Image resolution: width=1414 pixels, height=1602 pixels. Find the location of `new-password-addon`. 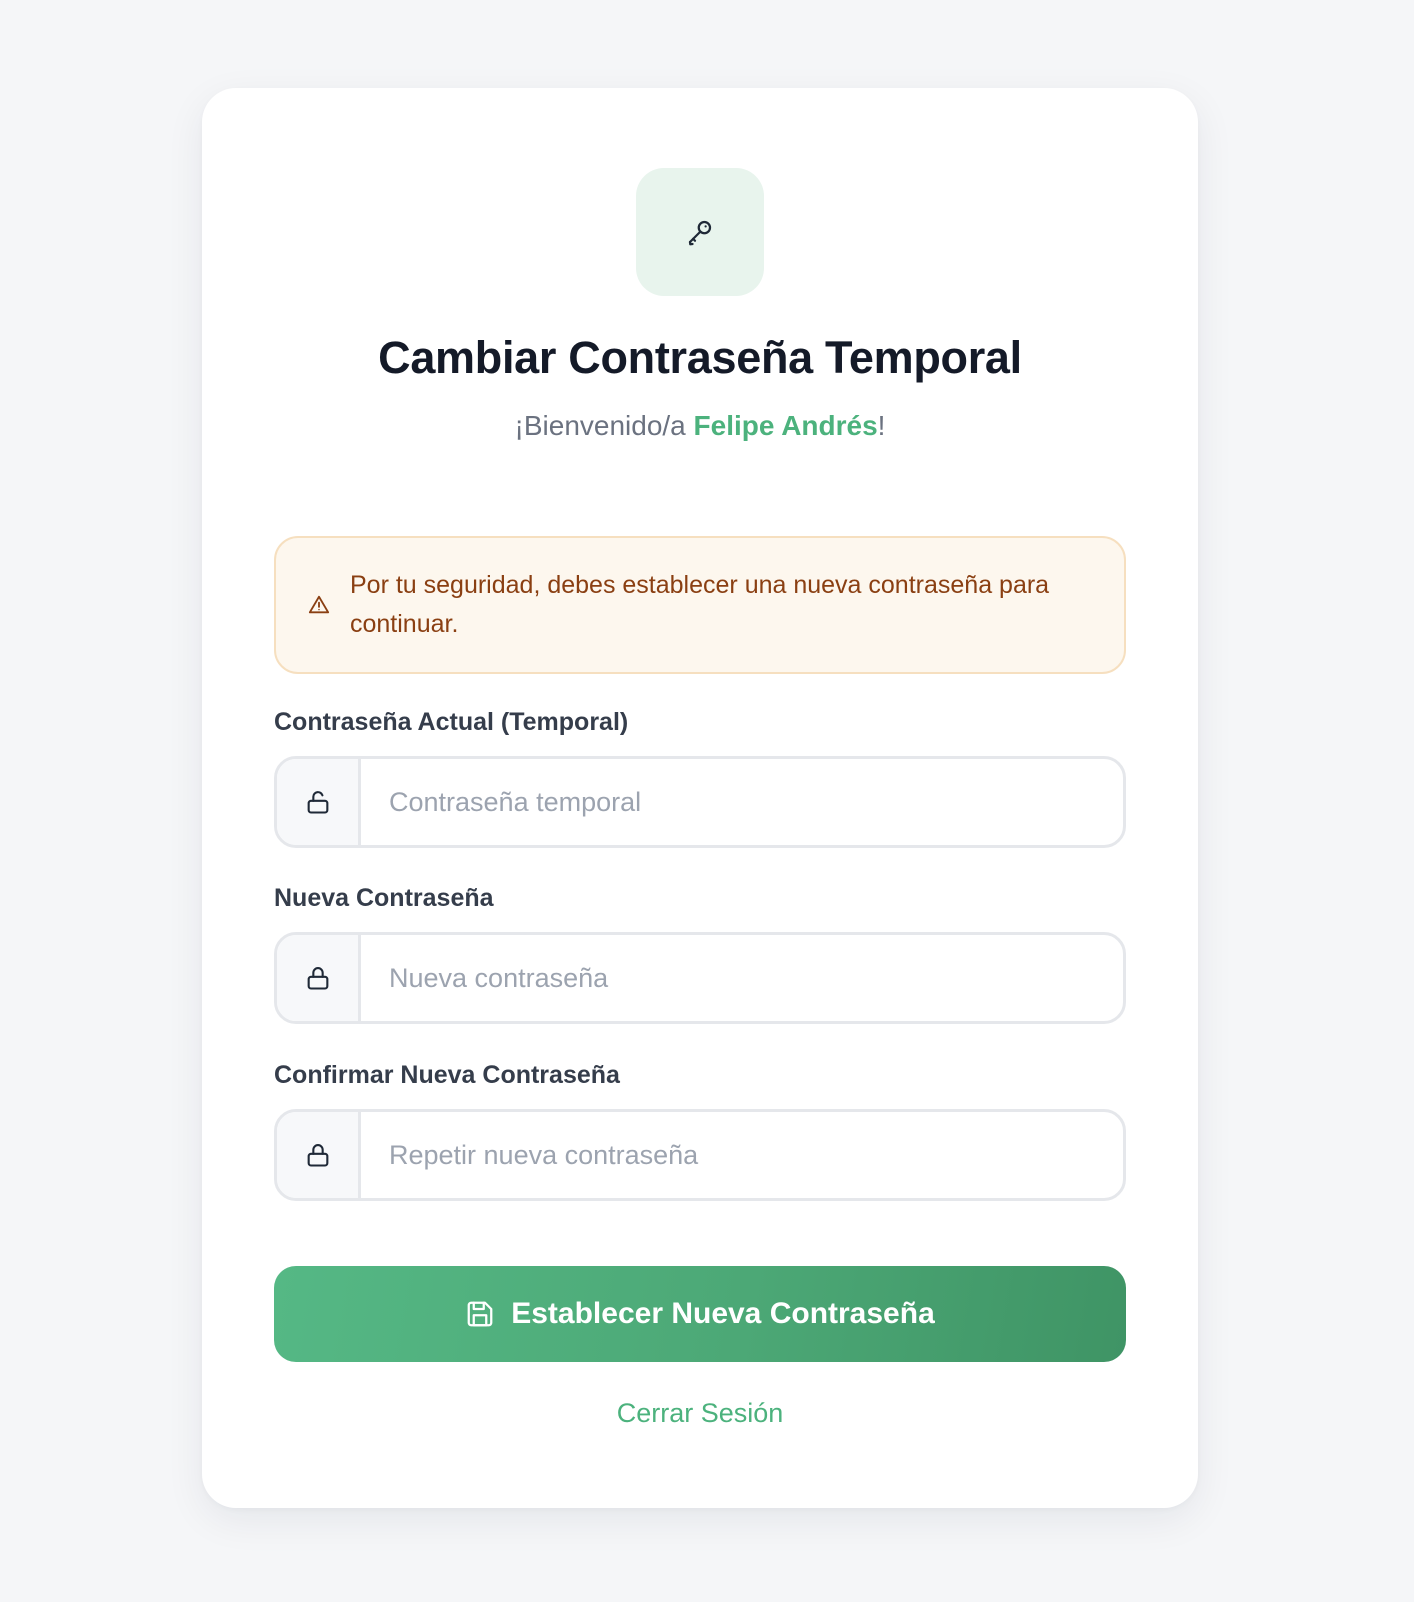

new-password-addon is located at coordinates (319, 978).